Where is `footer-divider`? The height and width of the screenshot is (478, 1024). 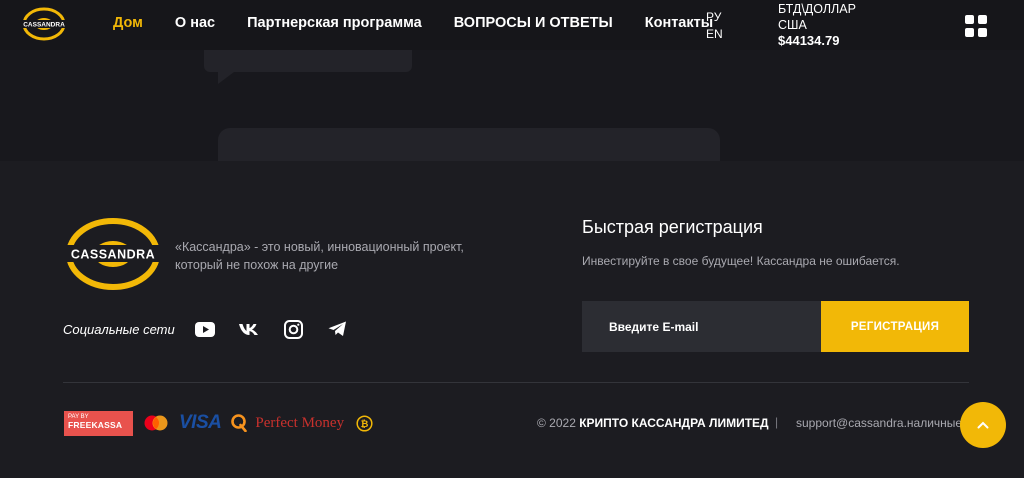 footer-divider is located at coordinates (516, 382).